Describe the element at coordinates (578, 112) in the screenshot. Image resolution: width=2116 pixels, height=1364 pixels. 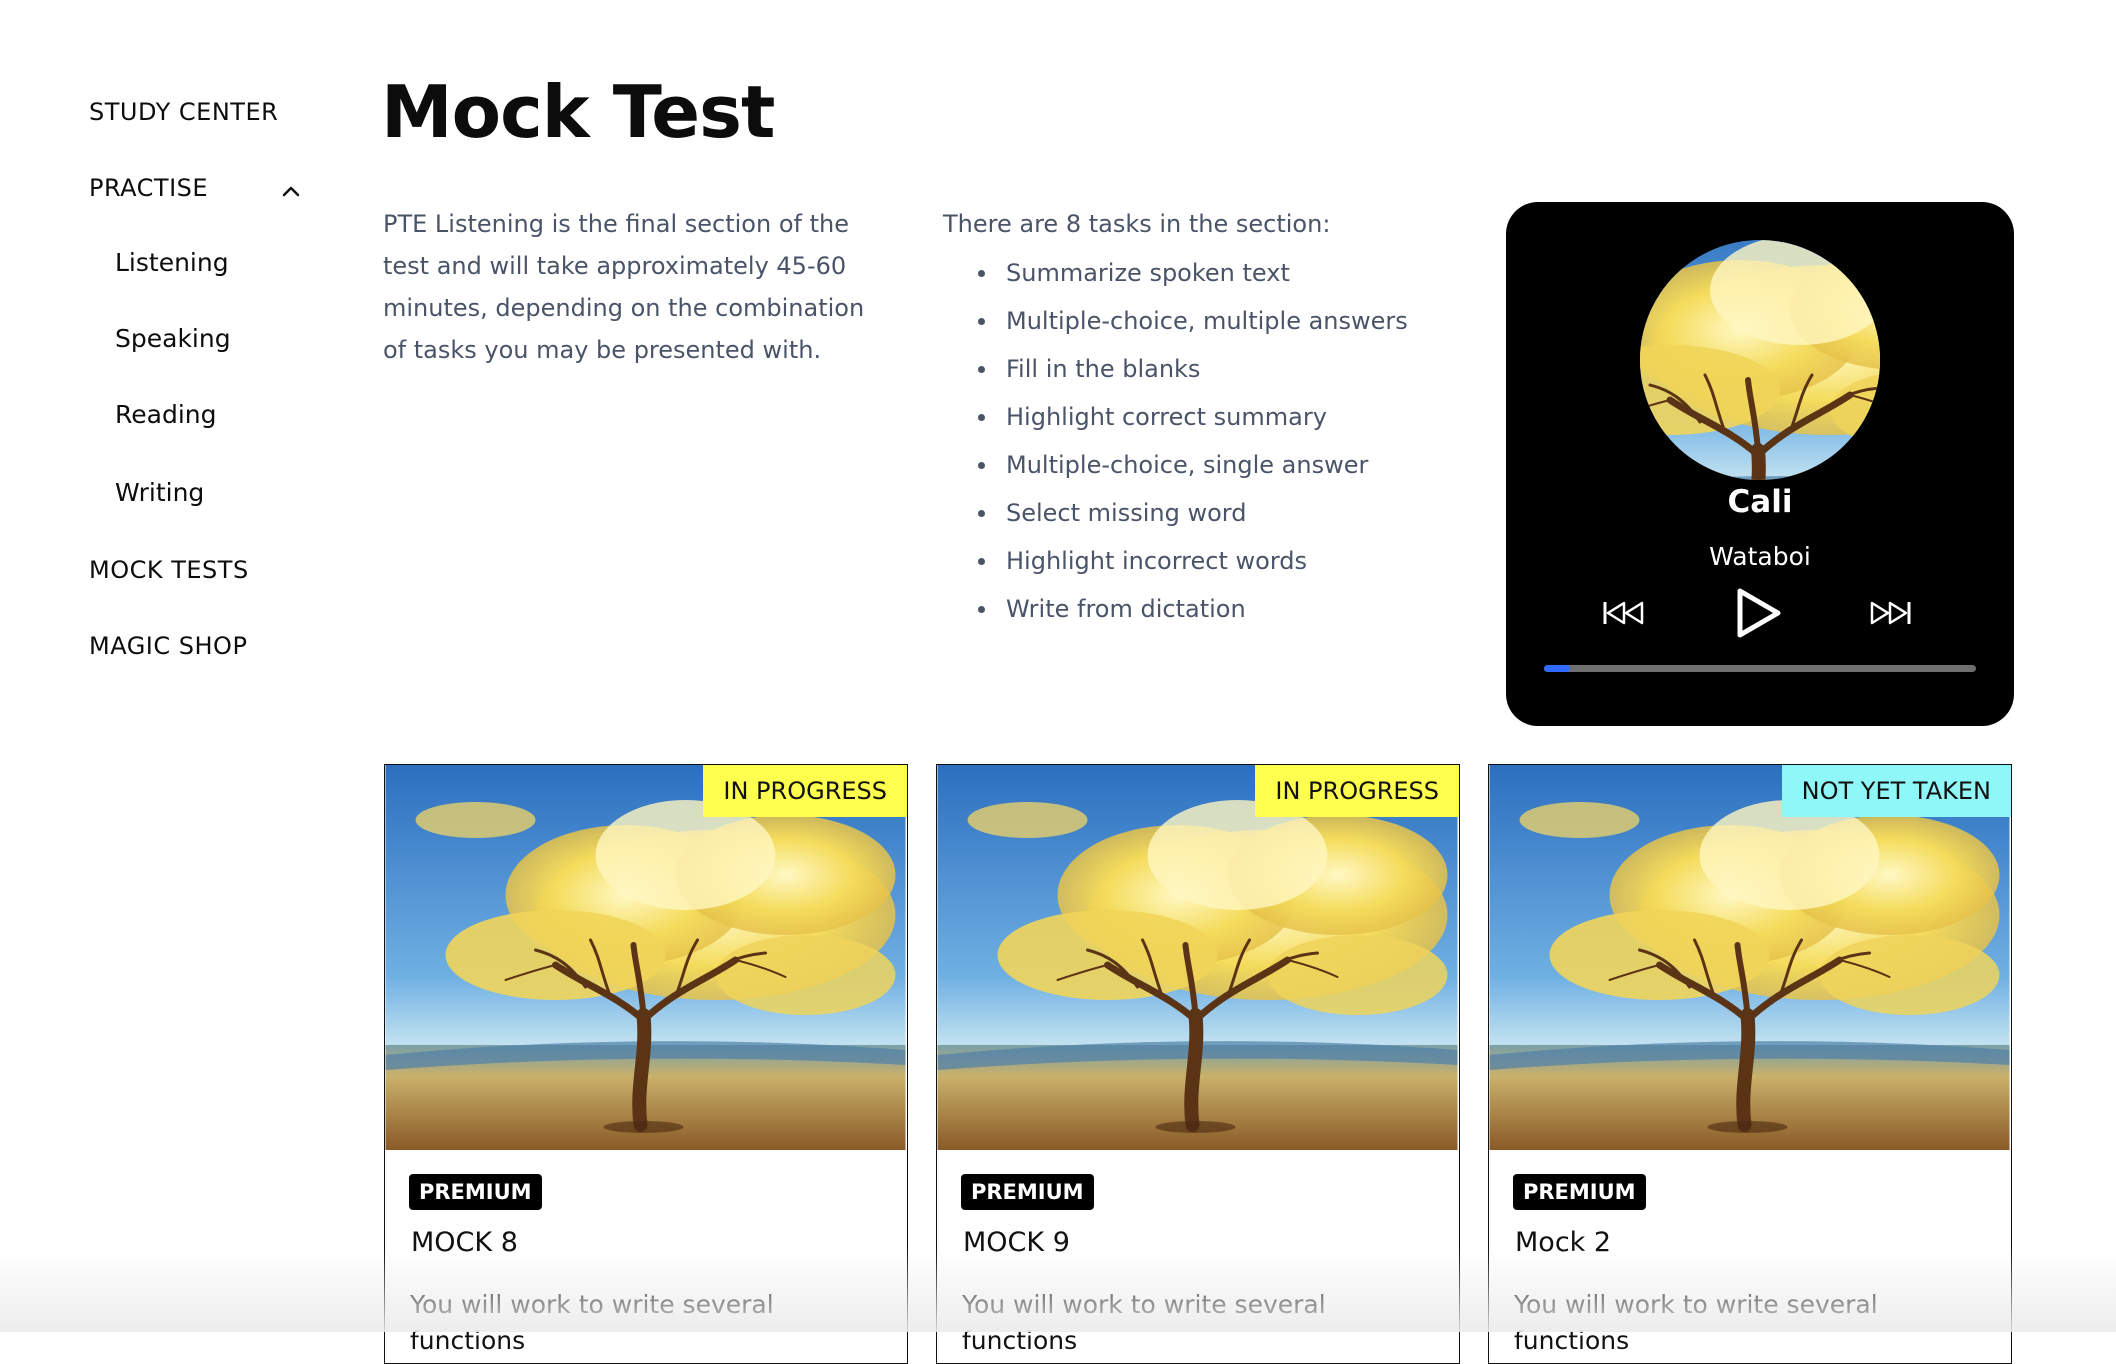
I see `page-title: Mock Test` at that location.